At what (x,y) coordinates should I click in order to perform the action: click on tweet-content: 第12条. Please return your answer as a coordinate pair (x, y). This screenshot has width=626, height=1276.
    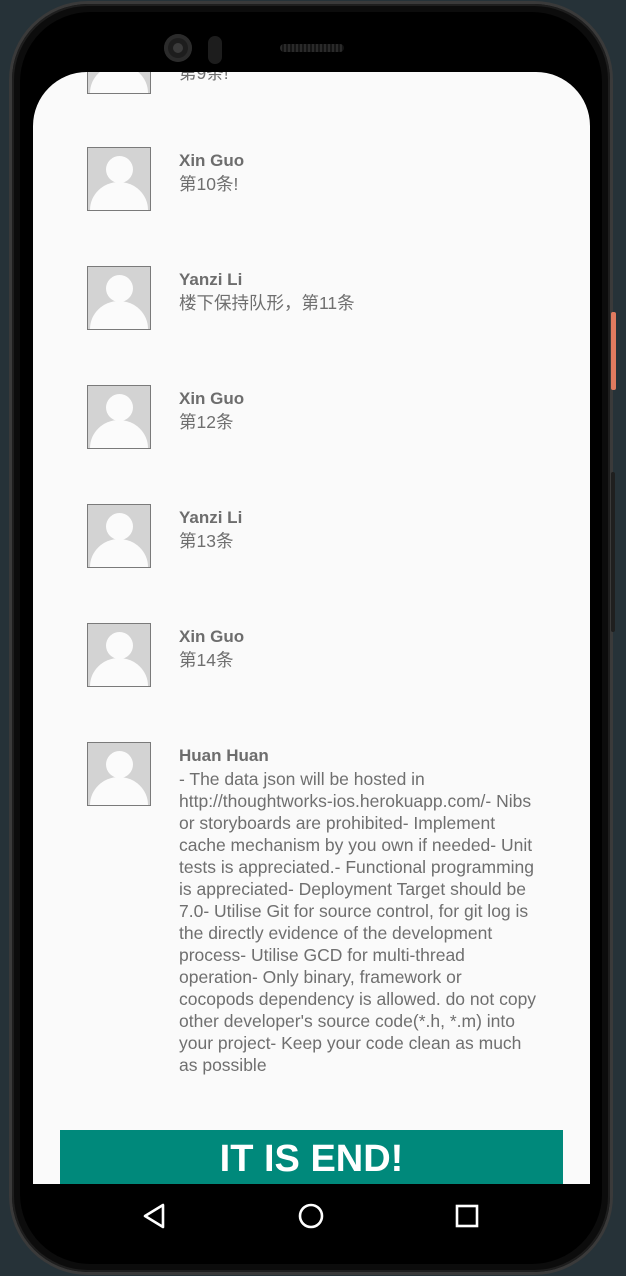
    Looking at the image, I should click on (206, 422).